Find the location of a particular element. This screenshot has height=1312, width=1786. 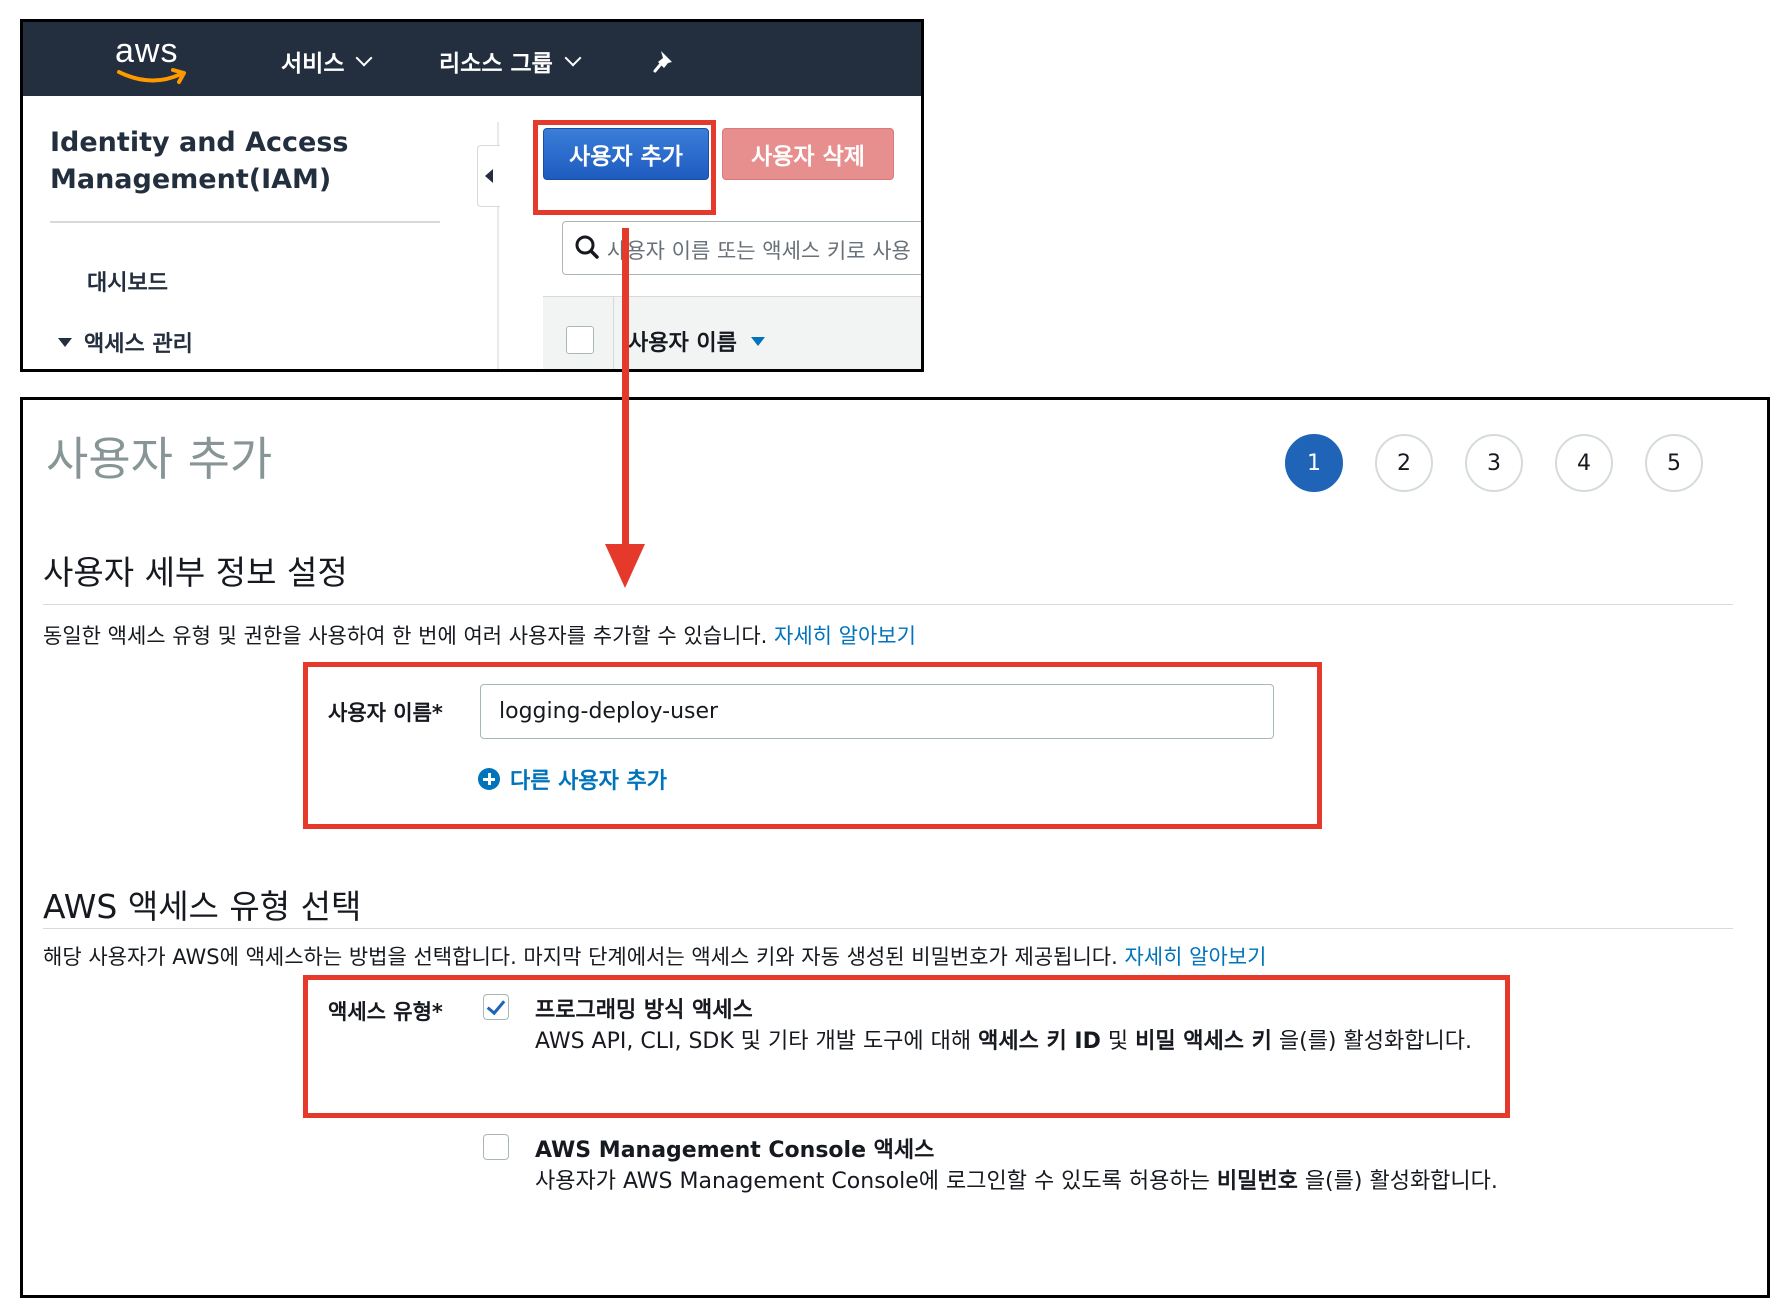

delete-user-button: 사용자 삭제 is located at coordinates (808, 154).